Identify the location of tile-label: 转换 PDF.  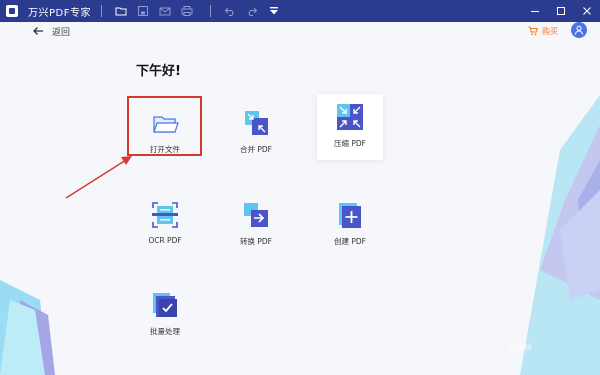
(256, 241).